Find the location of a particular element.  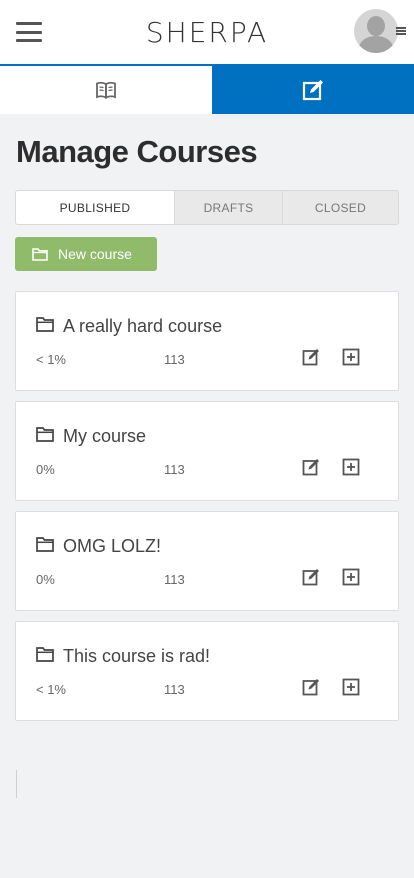

tab-closed: CLOSED is located at coordinates (340, 207).